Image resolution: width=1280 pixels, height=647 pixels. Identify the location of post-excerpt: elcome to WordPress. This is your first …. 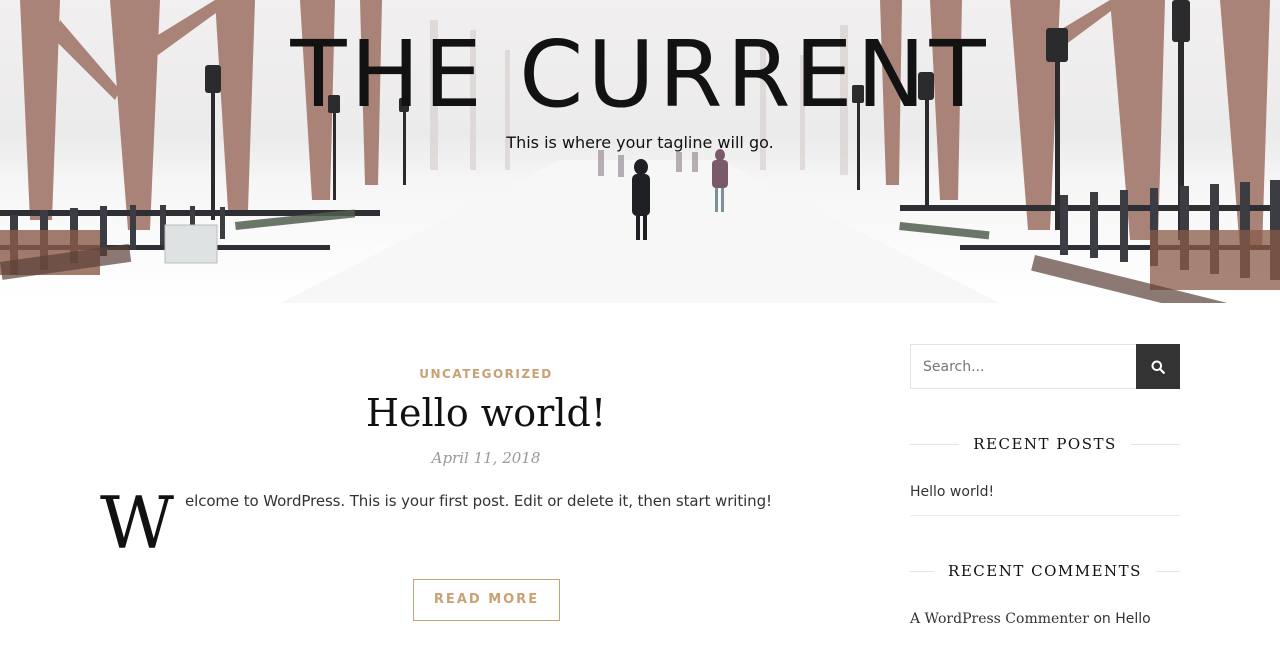
(478, 501).